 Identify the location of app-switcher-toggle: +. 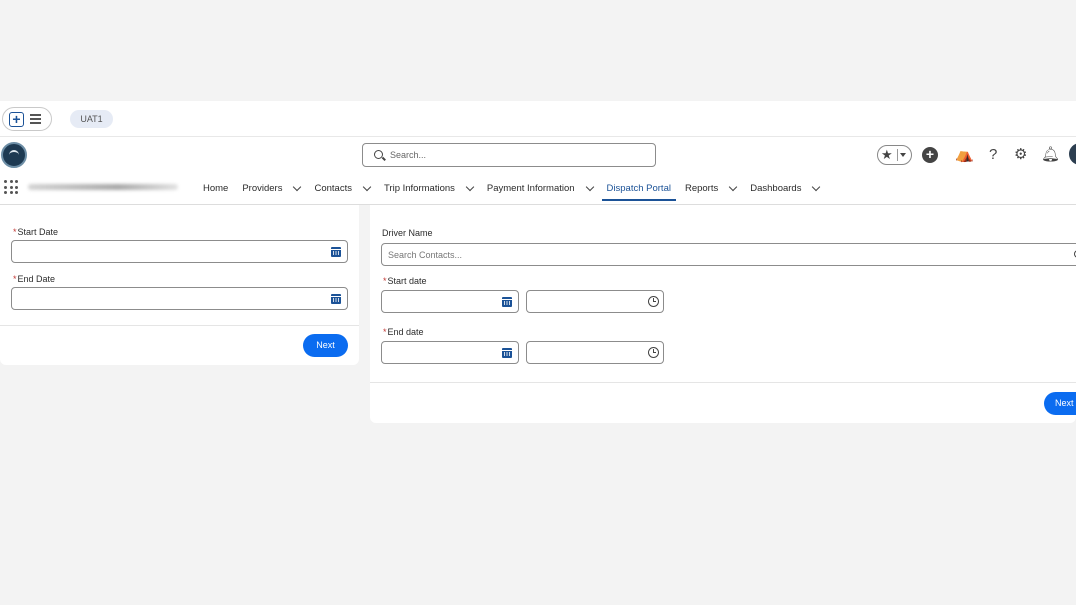
(27, 119).